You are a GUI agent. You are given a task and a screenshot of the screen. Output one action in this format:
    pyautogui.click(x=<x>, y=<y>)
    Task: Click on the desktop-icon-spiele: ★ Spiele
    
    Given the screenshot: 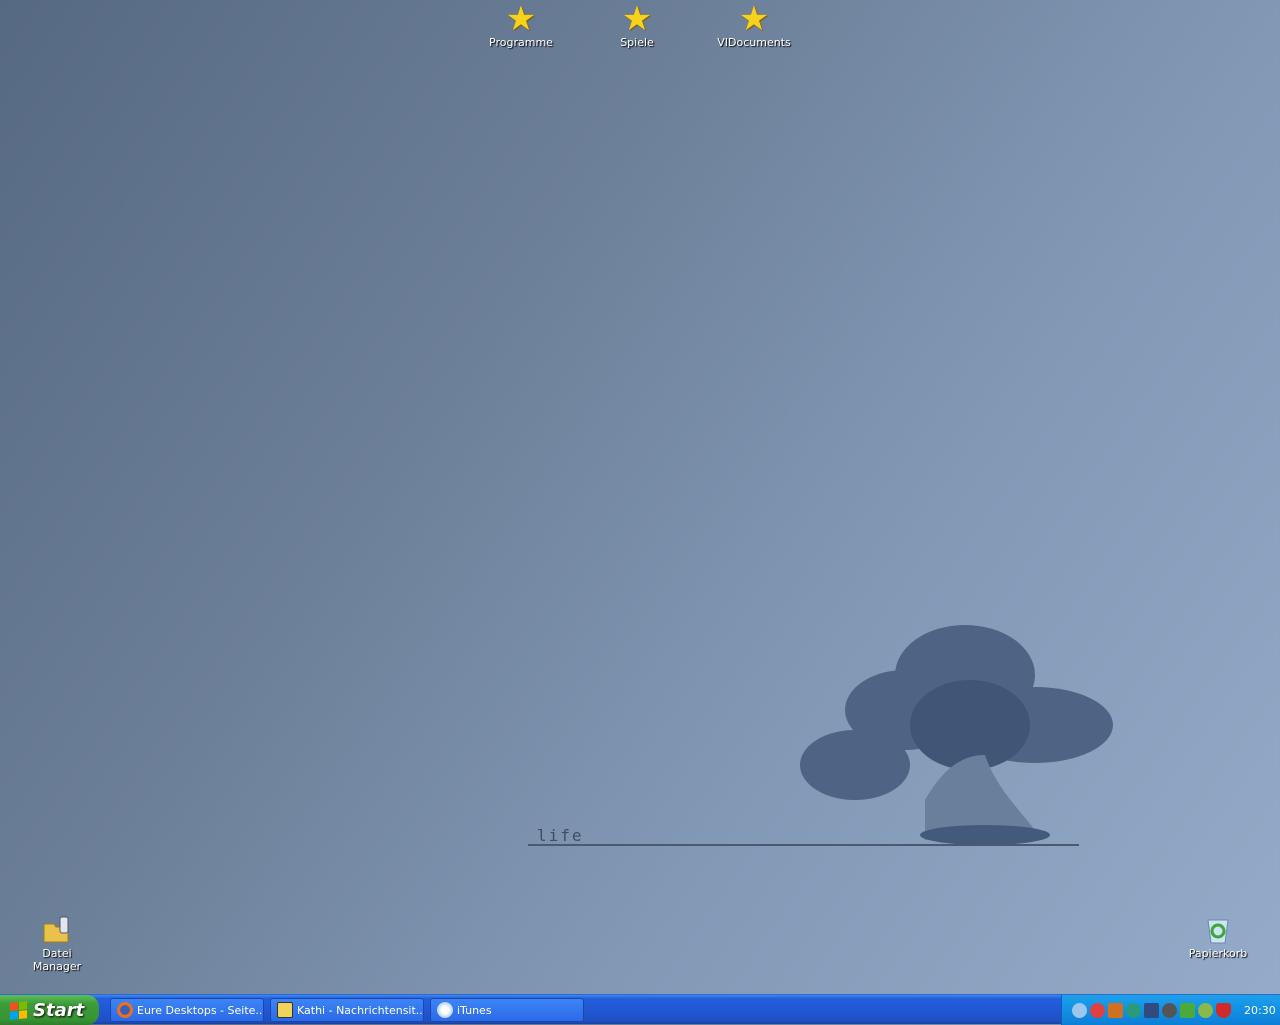 What is the action you would take?
    pyautogui.click(x=637, y=25)
    